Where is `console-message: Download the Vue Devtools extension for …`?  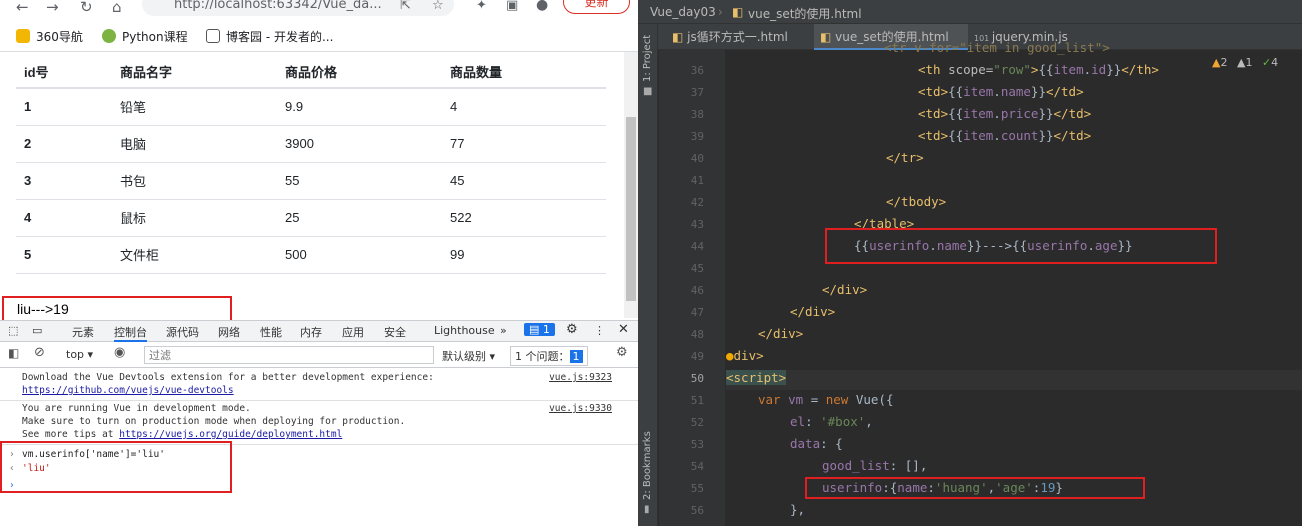
console-message: Download the Vue Devtools extension for … is located at coordinates (228, 377).